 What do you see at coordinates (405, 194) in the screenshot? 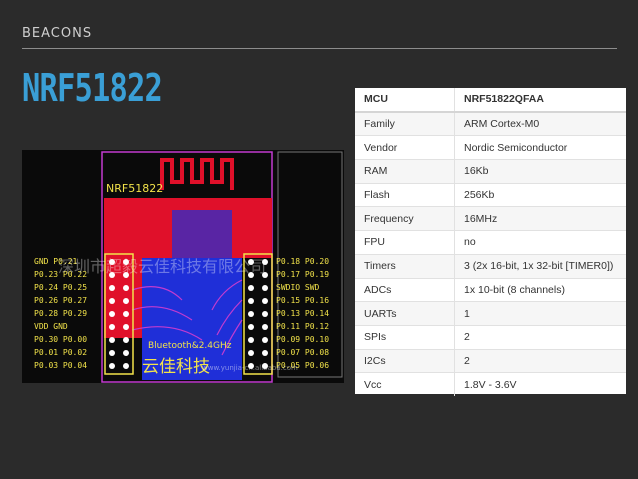
I see `row-key: Flash` at bounding box center [405, 194].